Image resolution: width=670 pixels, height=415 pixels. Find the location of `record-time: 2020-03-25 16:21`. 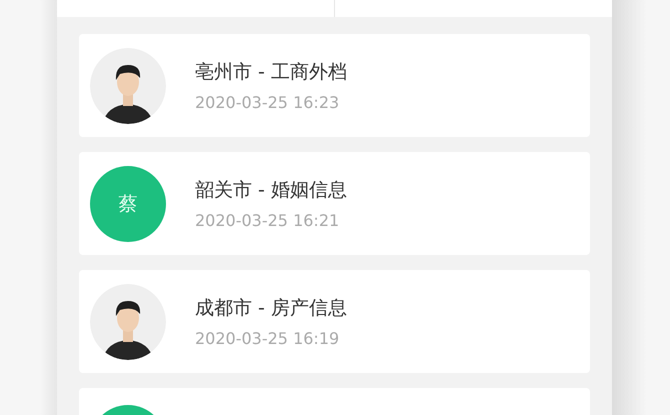

record-time: 2020-03-25 16:21 is located at coordinates (267, 220).